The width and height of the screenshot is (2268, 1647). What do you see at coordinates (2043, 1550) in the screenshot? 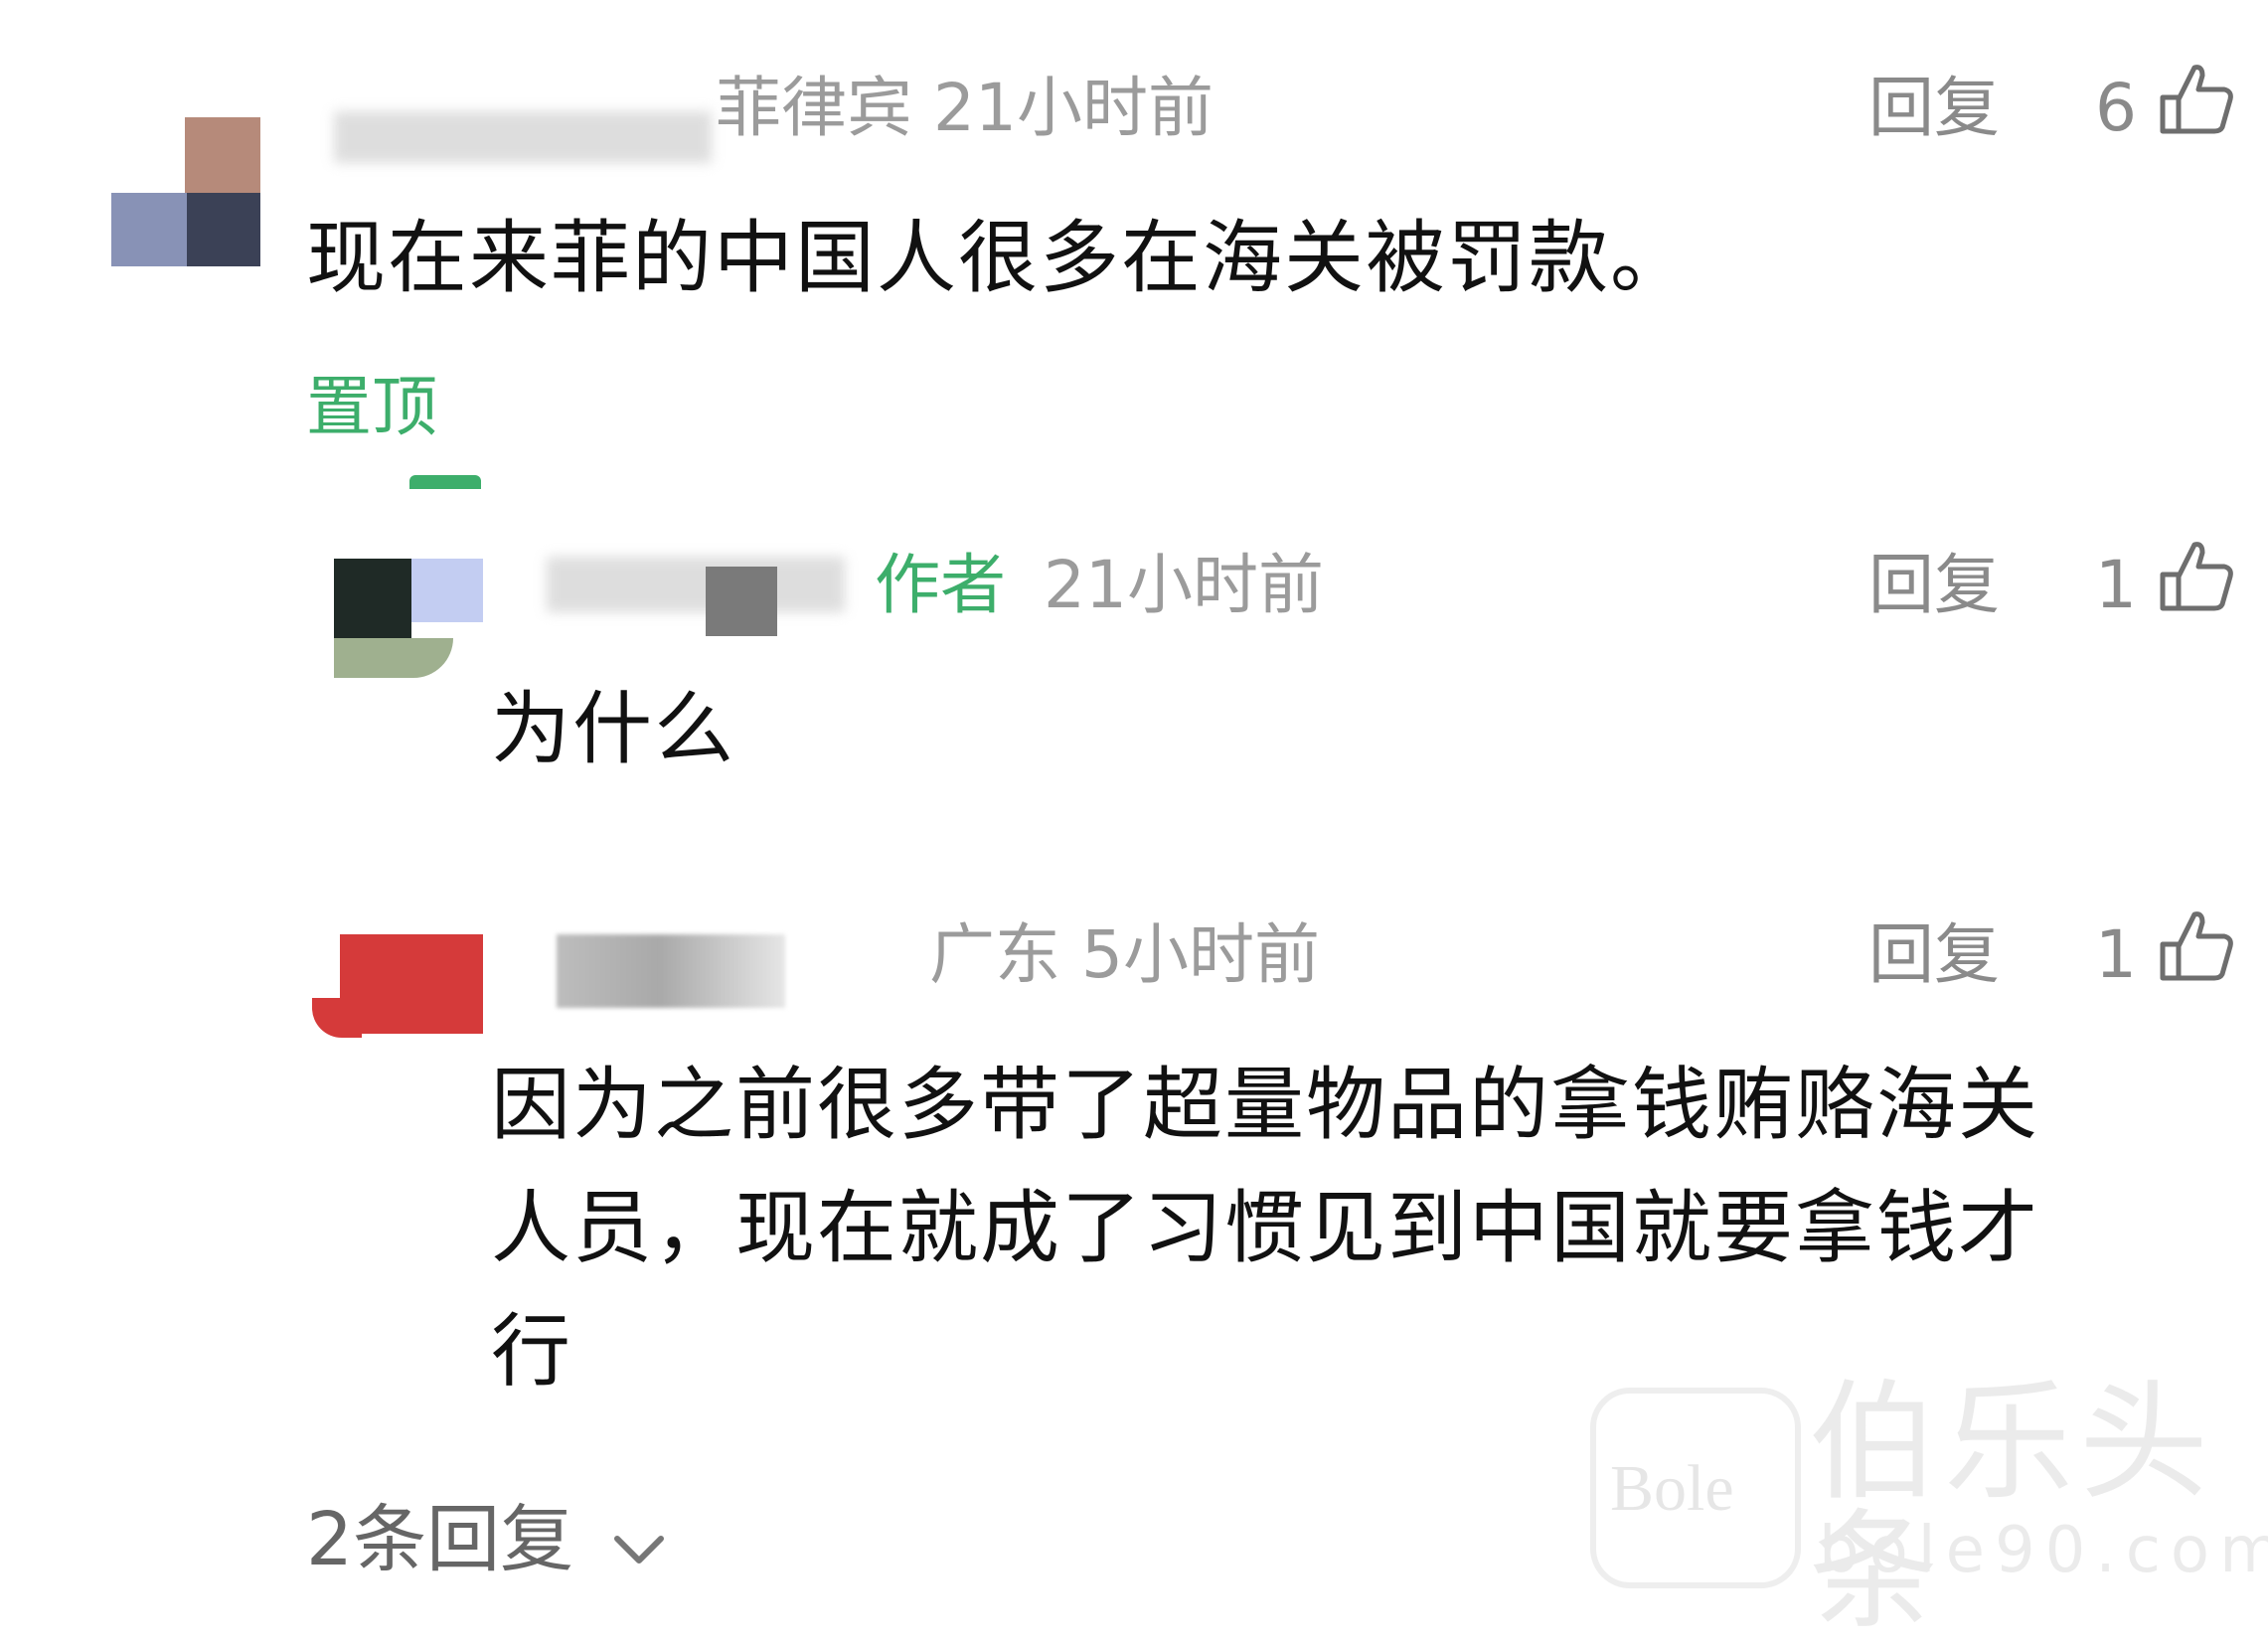
I see `watermark-url: bole90.com` at bounding box center [2043, 1550].